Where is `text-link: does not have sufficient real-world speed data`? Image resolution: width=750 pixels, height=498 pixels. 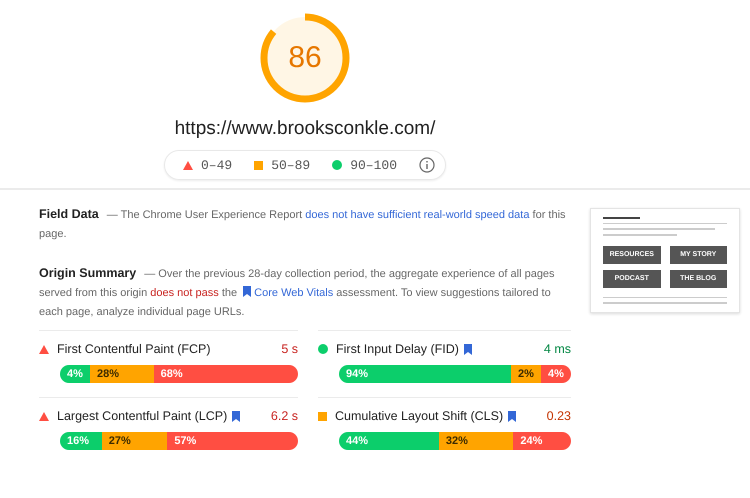 text-link: does not have sufficient real-world speed data is located at coordinates (417, 215).